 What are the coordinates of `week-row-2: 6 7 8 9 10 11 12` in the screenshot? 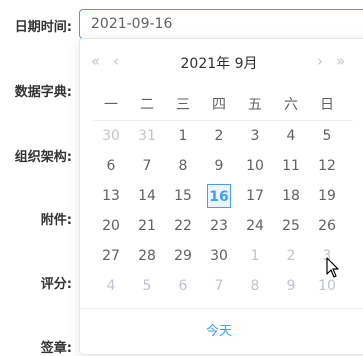 It's located at (219, 166).